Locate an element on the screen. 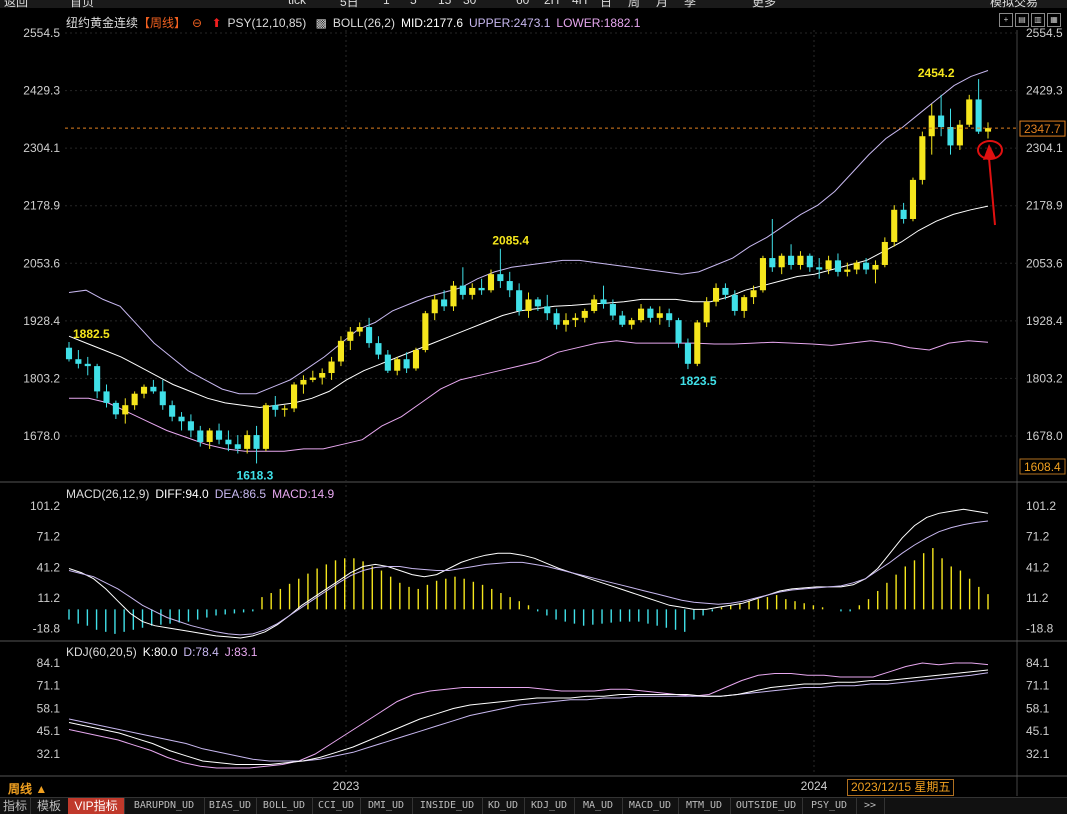 This screenshot has height=814, width=1067. split-icon: ▥ is located at coordinates (1038, 20).